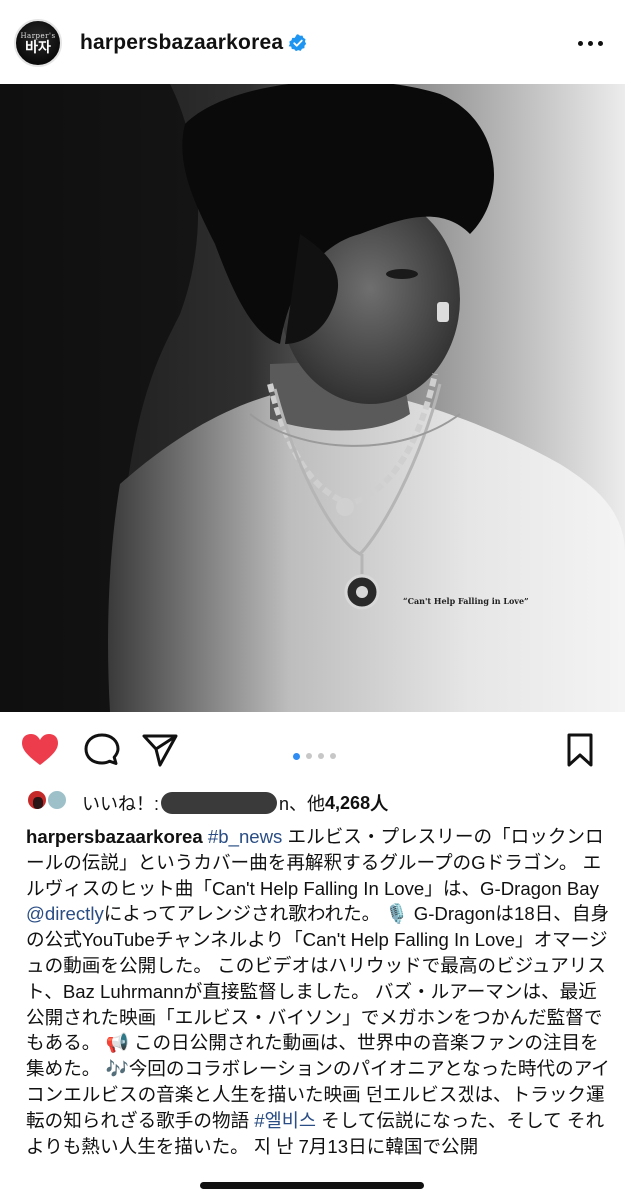 The height and width of the screenshot is (1200, 625). I want to click on redacted-username, so click(219, 803).